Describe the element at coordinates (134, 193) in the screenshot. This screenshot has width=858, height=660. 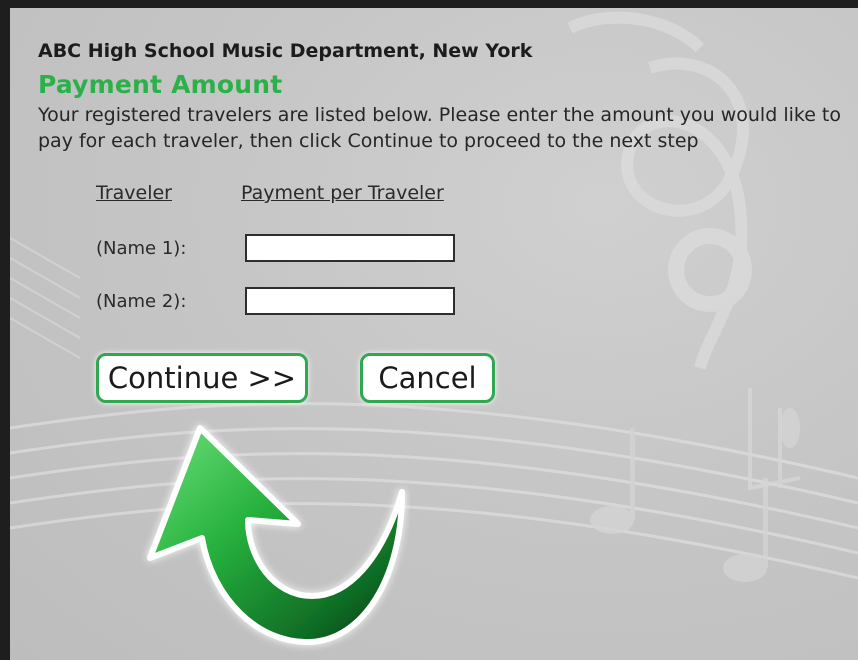
I see `column-header-traveler: Traveler` at that location.